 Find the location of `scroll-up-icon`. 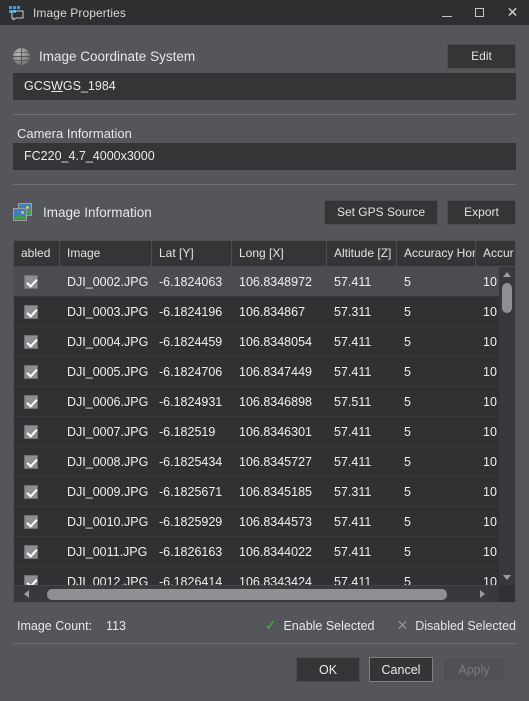

scroll-up-icon is located at coordinates (507, 274).